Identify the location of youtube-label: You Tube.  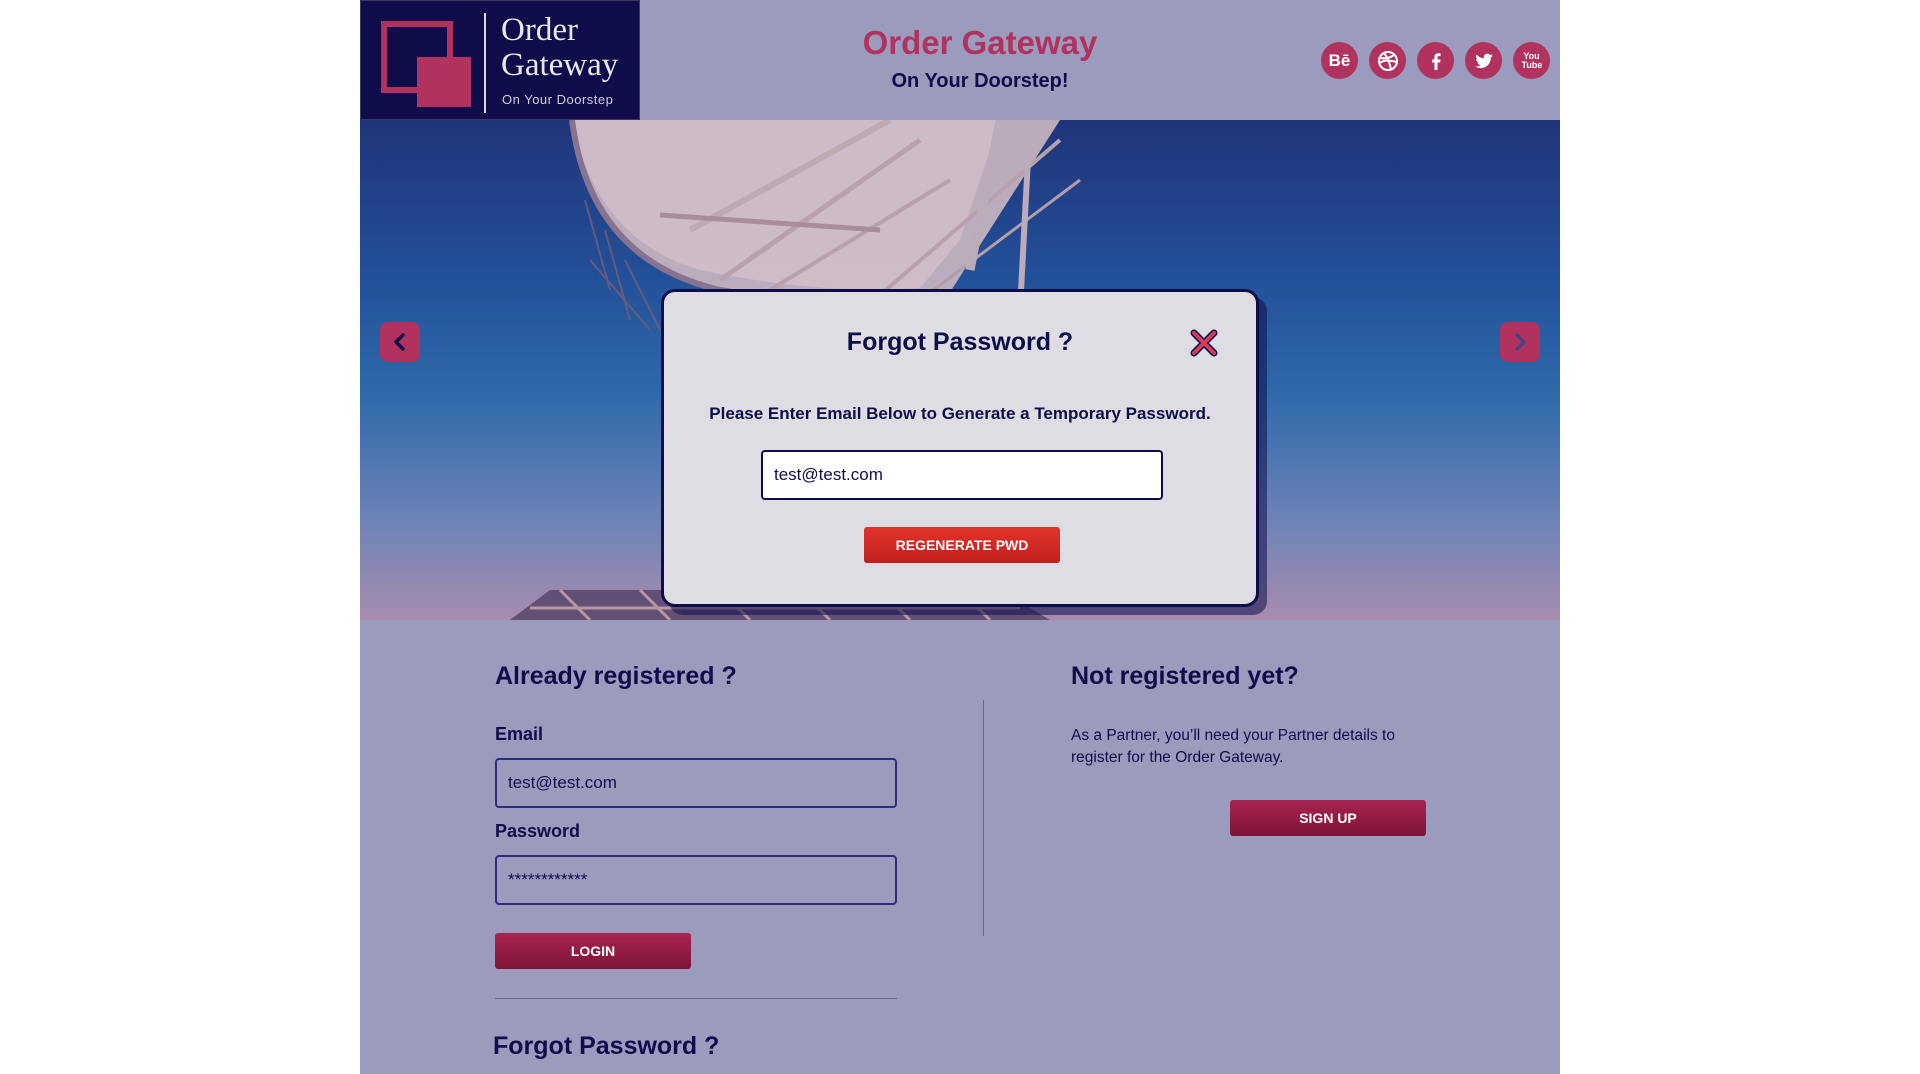
(1532, 60).